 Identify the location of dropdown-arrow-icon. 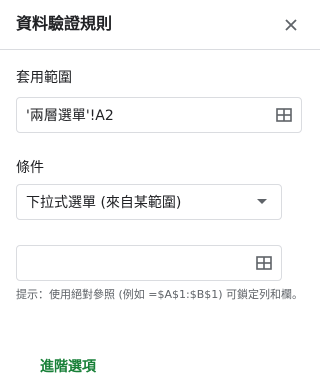
(262, 201).